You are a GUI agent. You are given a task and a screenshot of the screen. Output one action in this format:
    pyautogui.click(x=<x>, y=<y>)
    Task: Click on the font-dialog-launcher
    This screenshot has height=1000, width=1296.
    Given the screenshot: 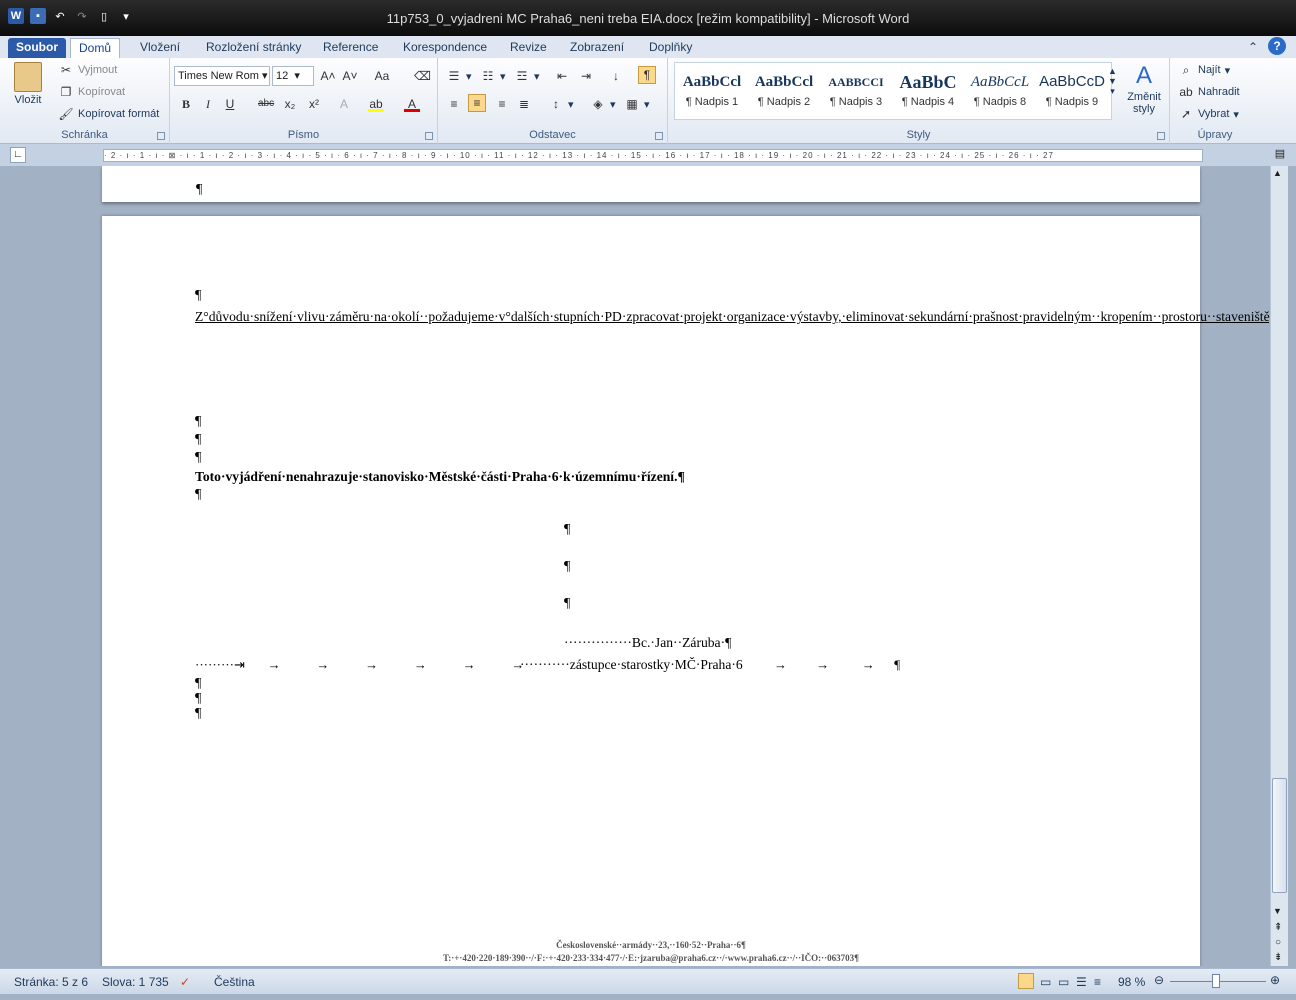 What is the action you would take?
    pyautogui.click(x=429, y=136)
    